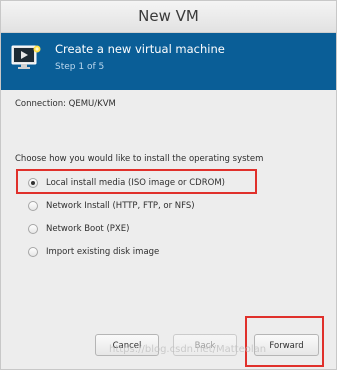 The height and width of the screenshot is (370, 337). Describe the element at coordinates (168, 17) in the screenshot. I see `window-title: New VM` at that location.